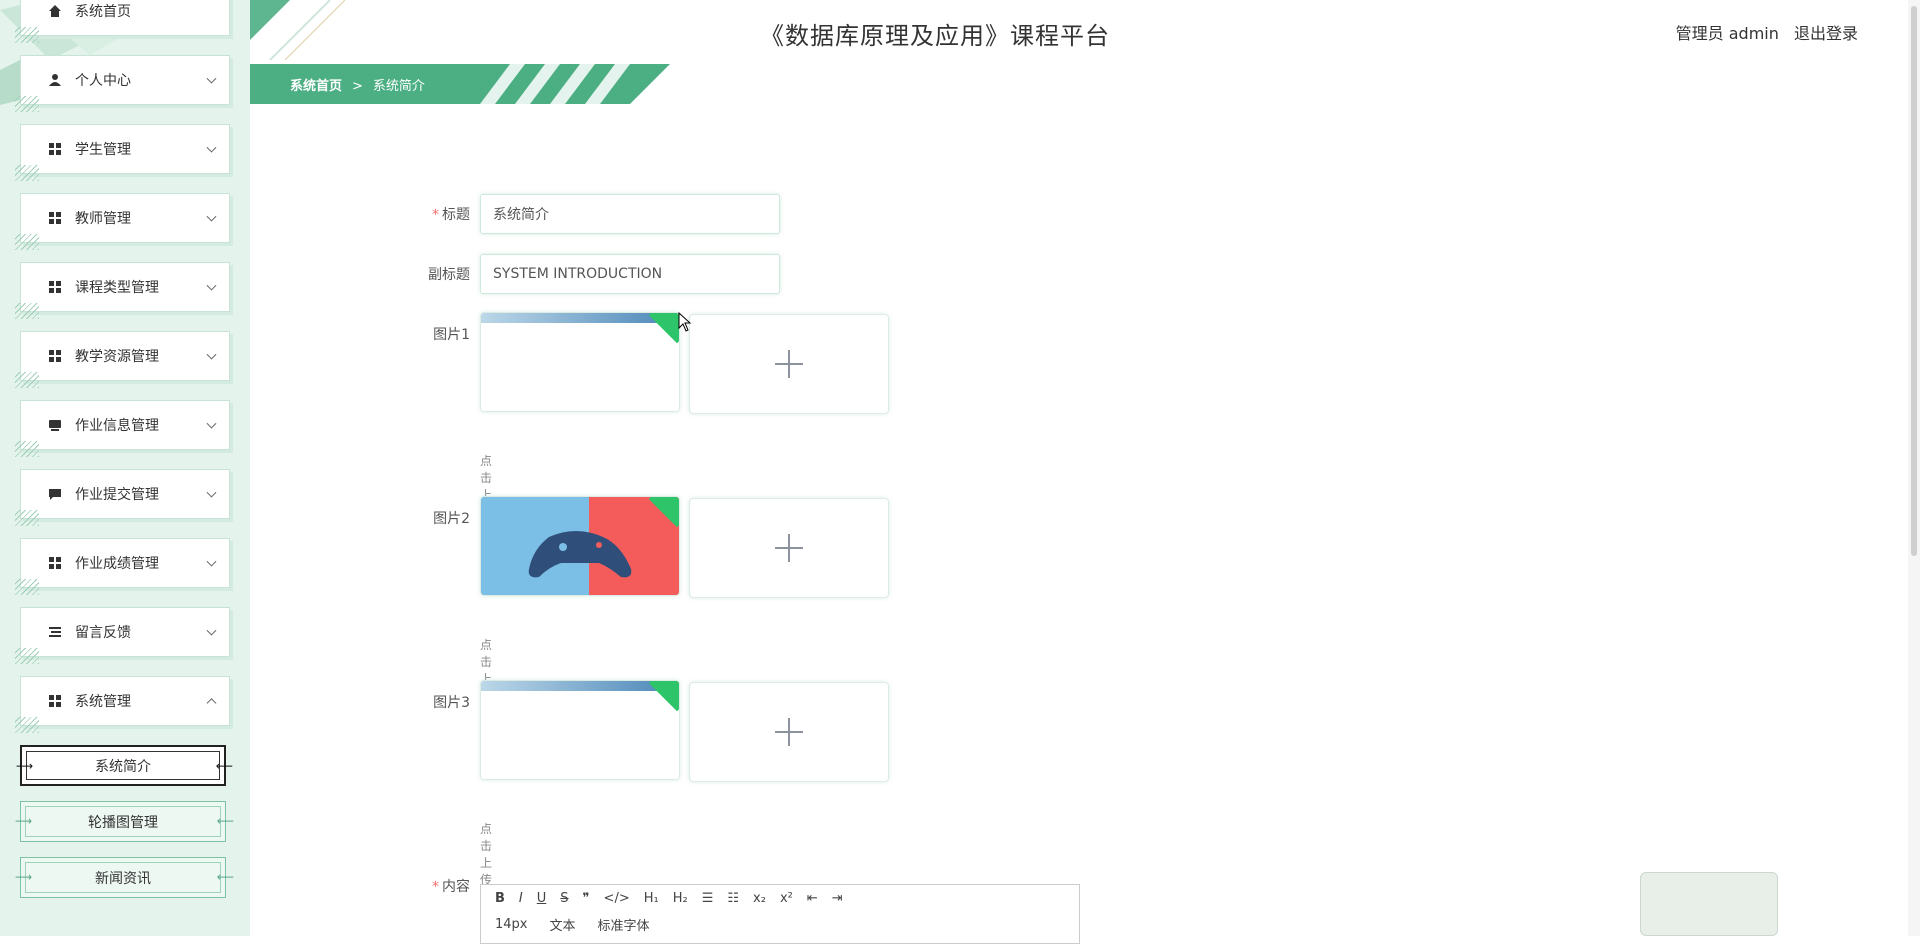 The image size is (1920, 944). I want to click on sidebar-item-1: 个人中心, so click(122, 83).